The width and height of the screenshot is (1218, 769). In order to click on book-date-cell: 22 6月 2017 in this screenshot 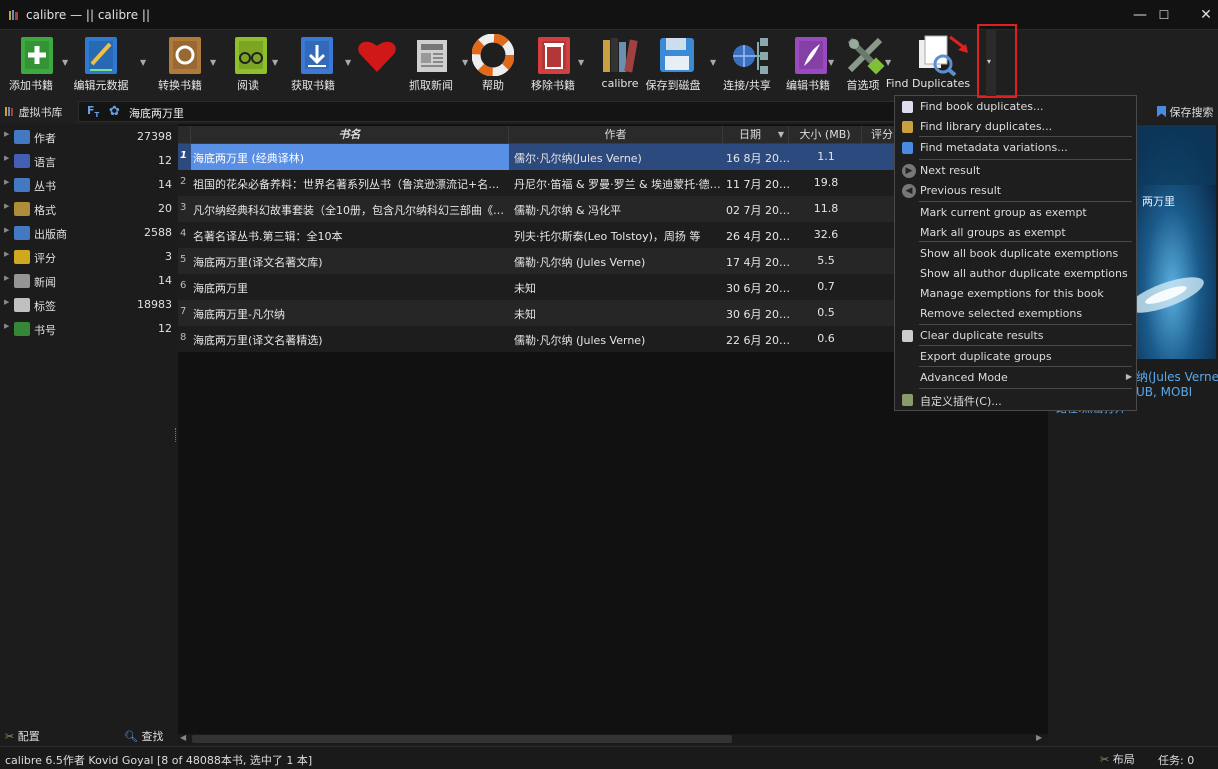, I will do `click(758, 339)`.